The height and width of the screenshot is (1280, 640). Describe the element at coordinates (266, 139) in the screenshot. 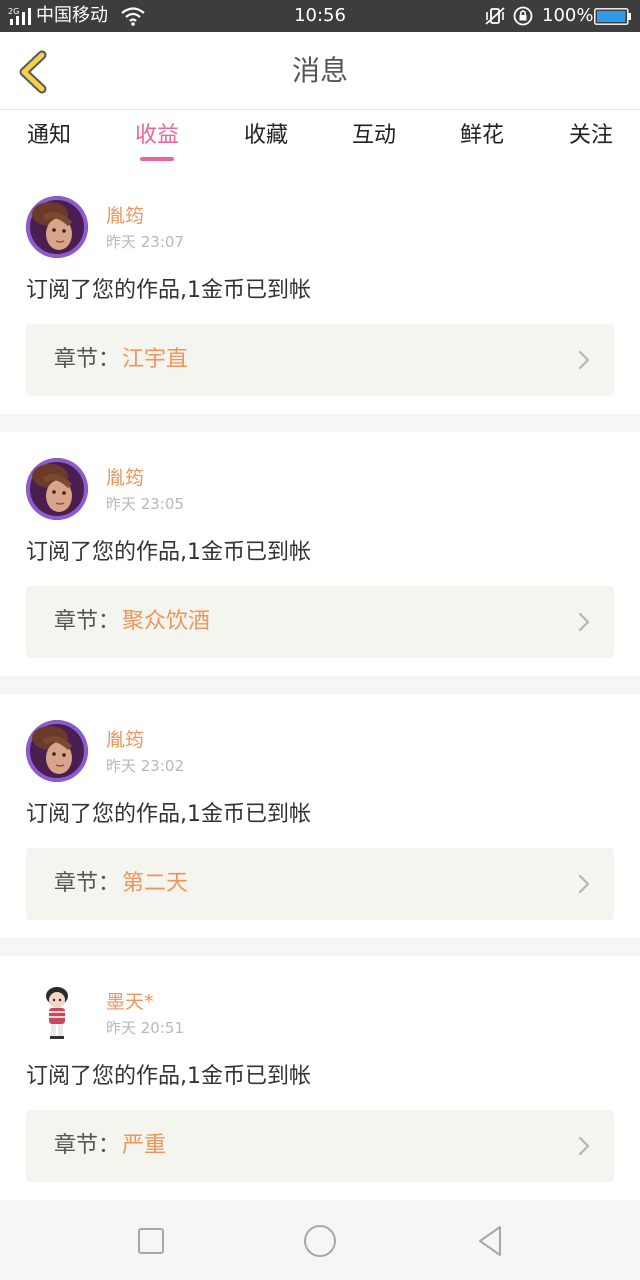

I see `tab-favorites: 收藏` at that location.